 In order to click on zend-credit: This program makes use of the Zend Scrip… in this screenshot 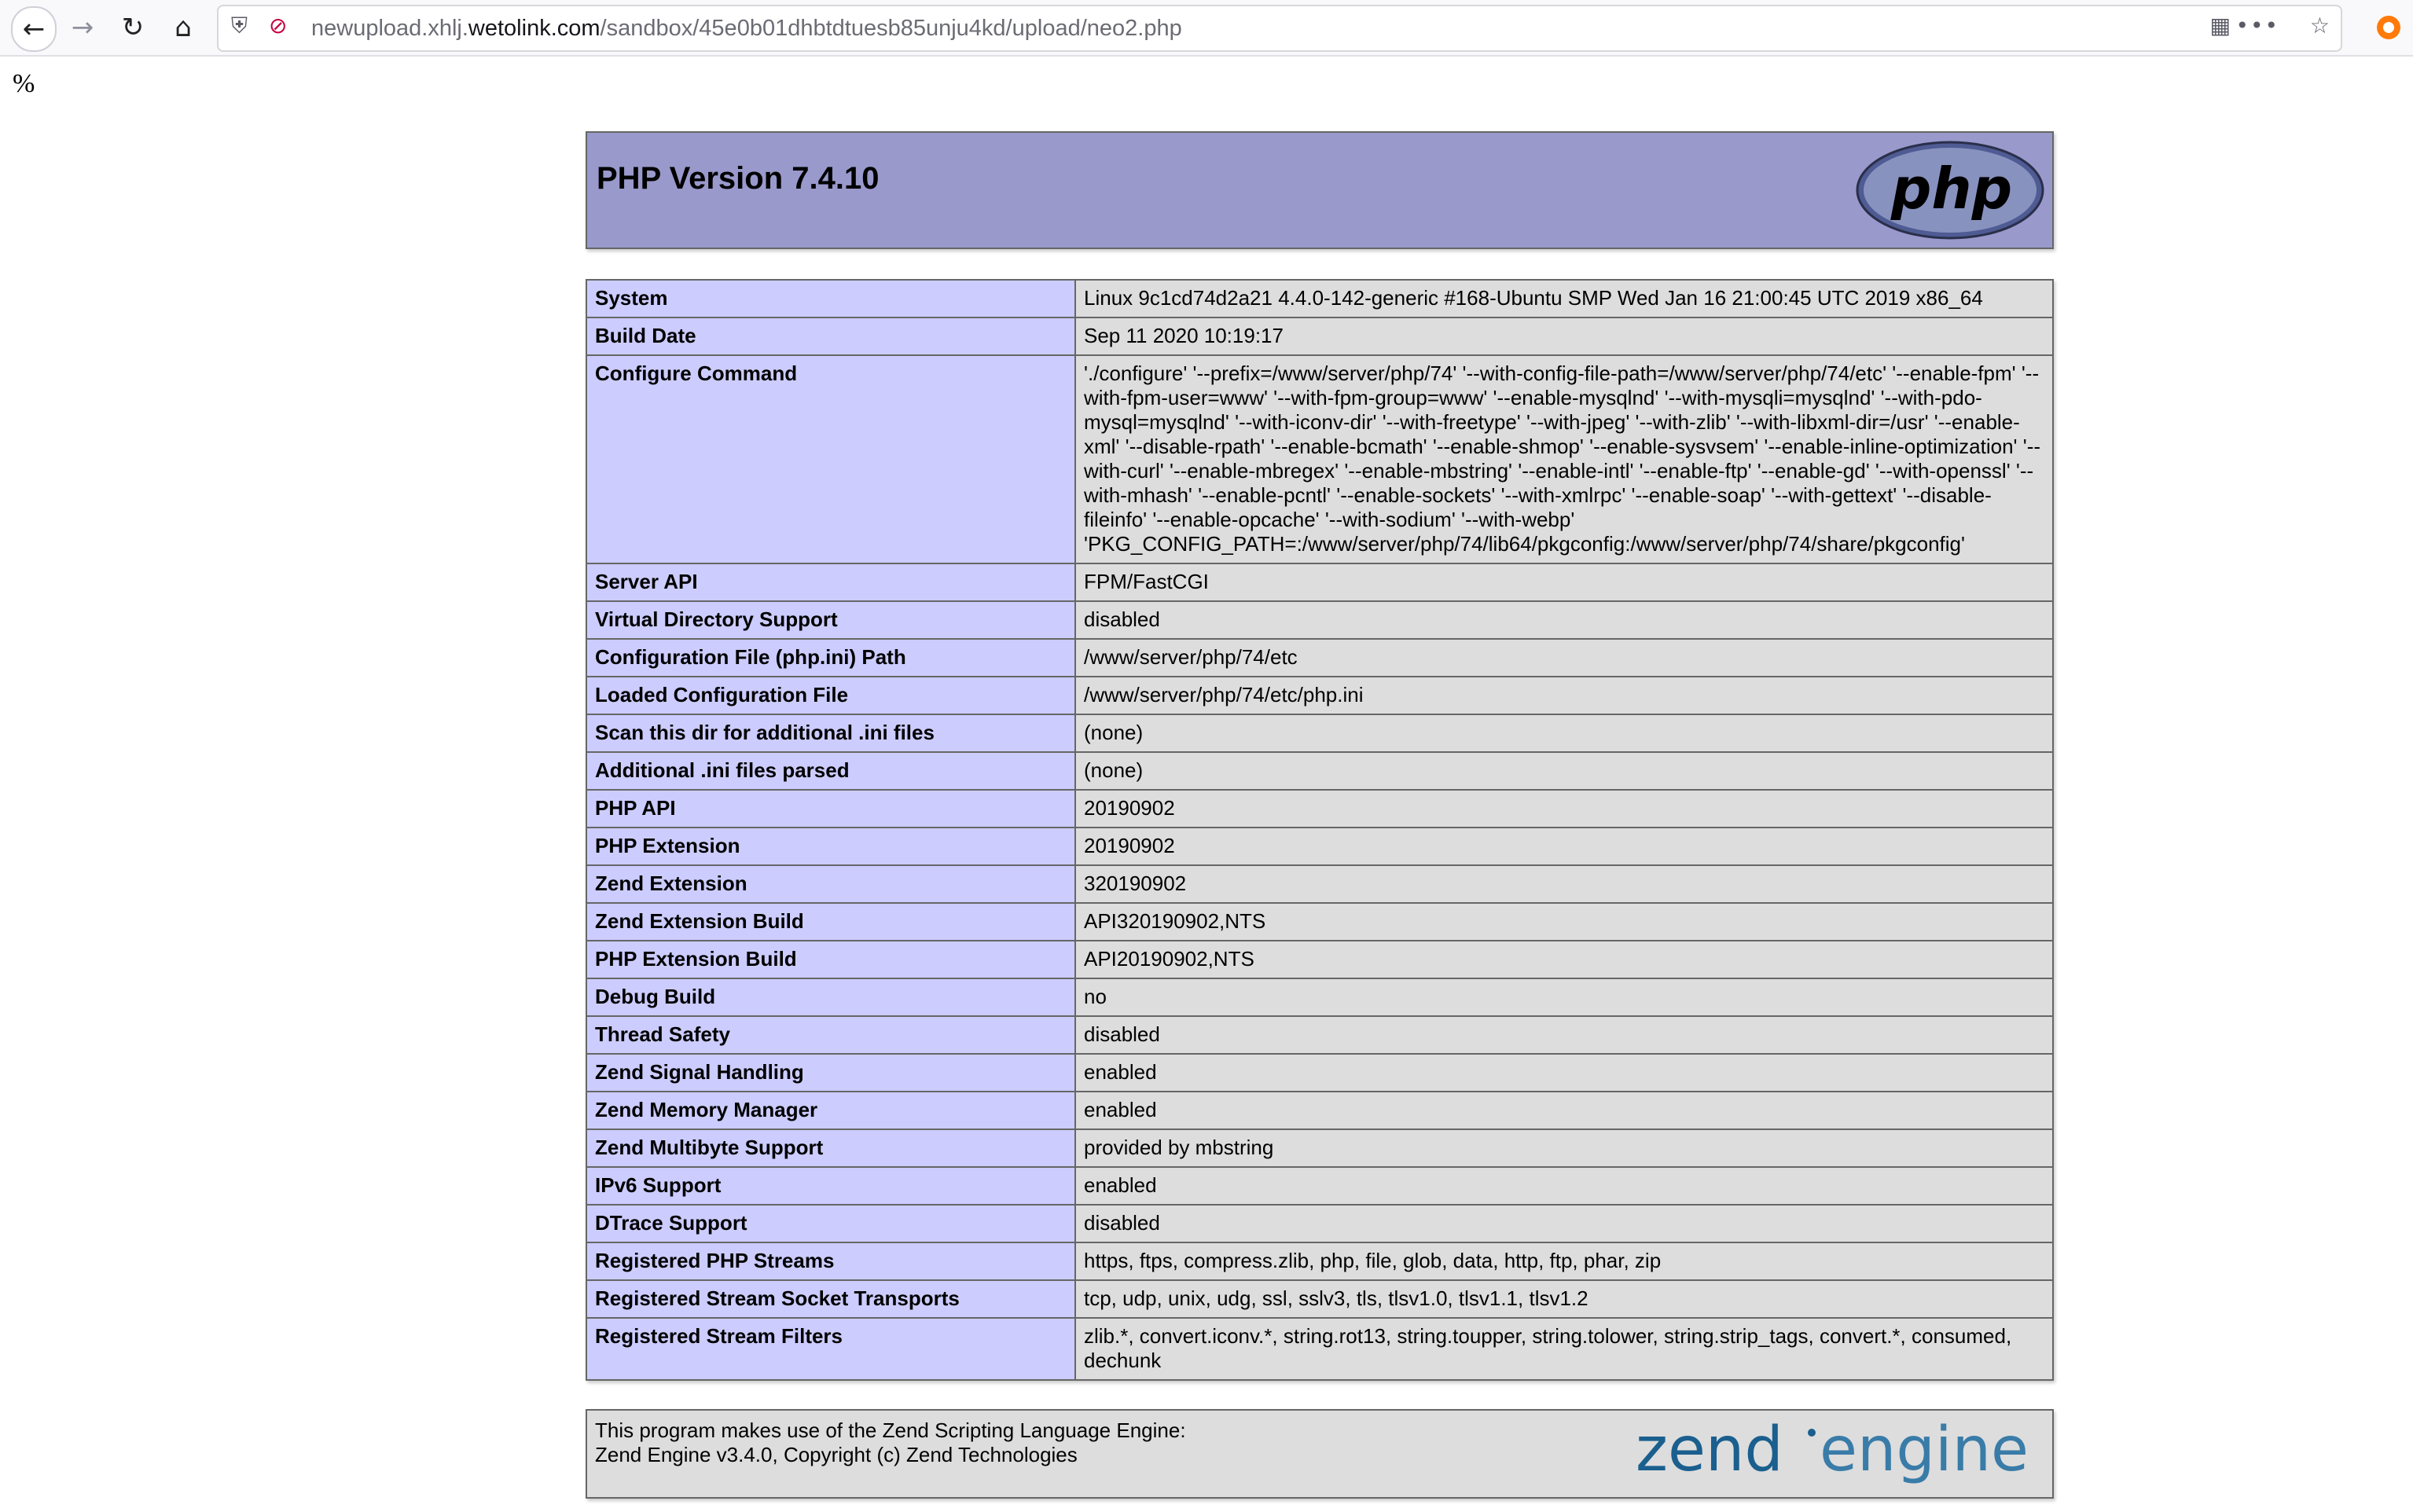, I will do `click(890, 1442)`.